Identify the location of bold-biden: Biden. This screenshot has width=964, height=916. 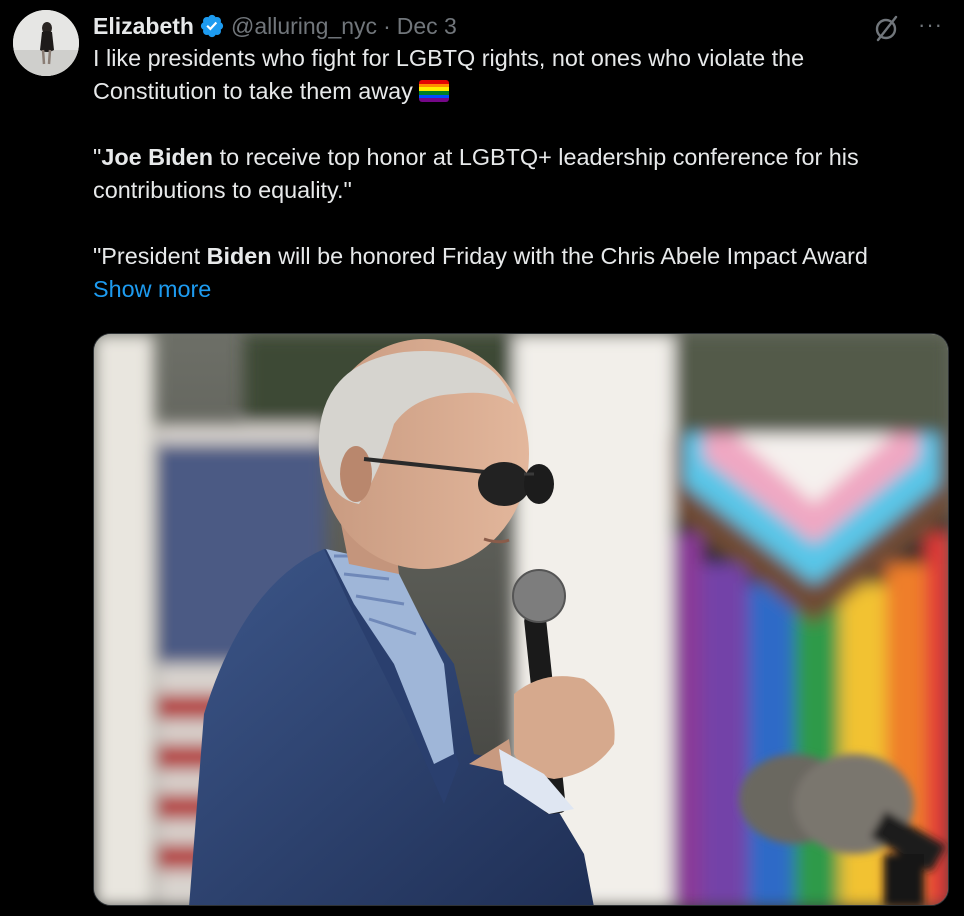
(239, 256).